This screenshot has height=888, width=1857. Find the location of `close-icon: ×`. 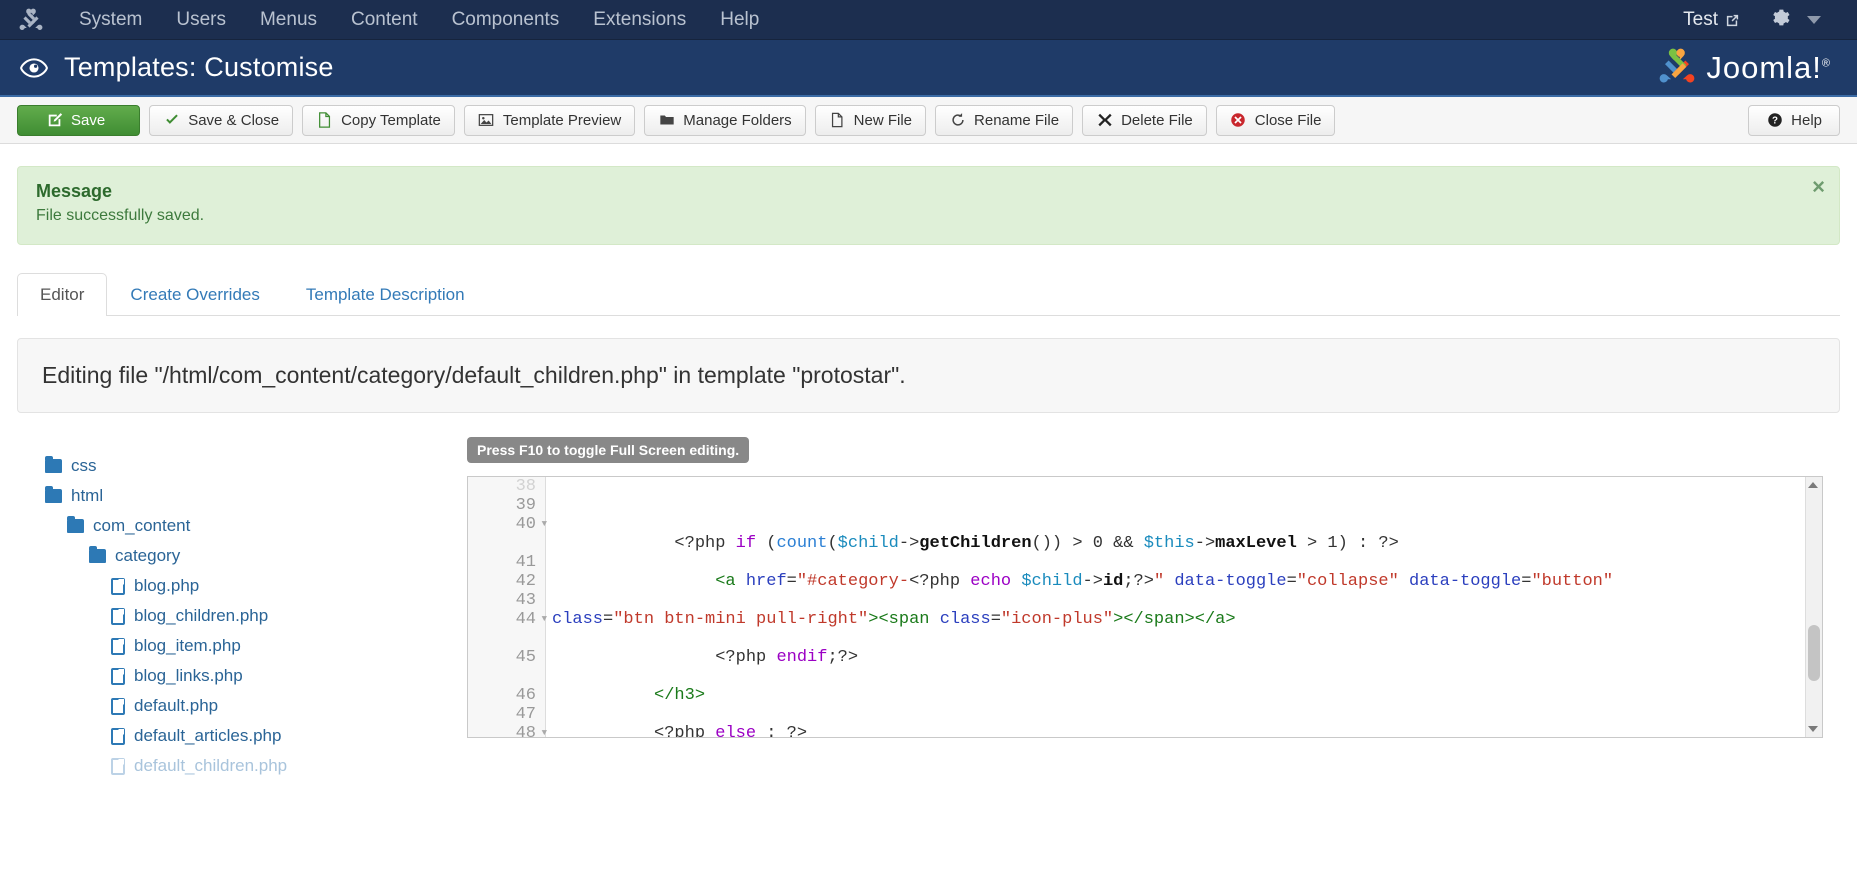

close-icon: × is located at coordinates (1818, 187).